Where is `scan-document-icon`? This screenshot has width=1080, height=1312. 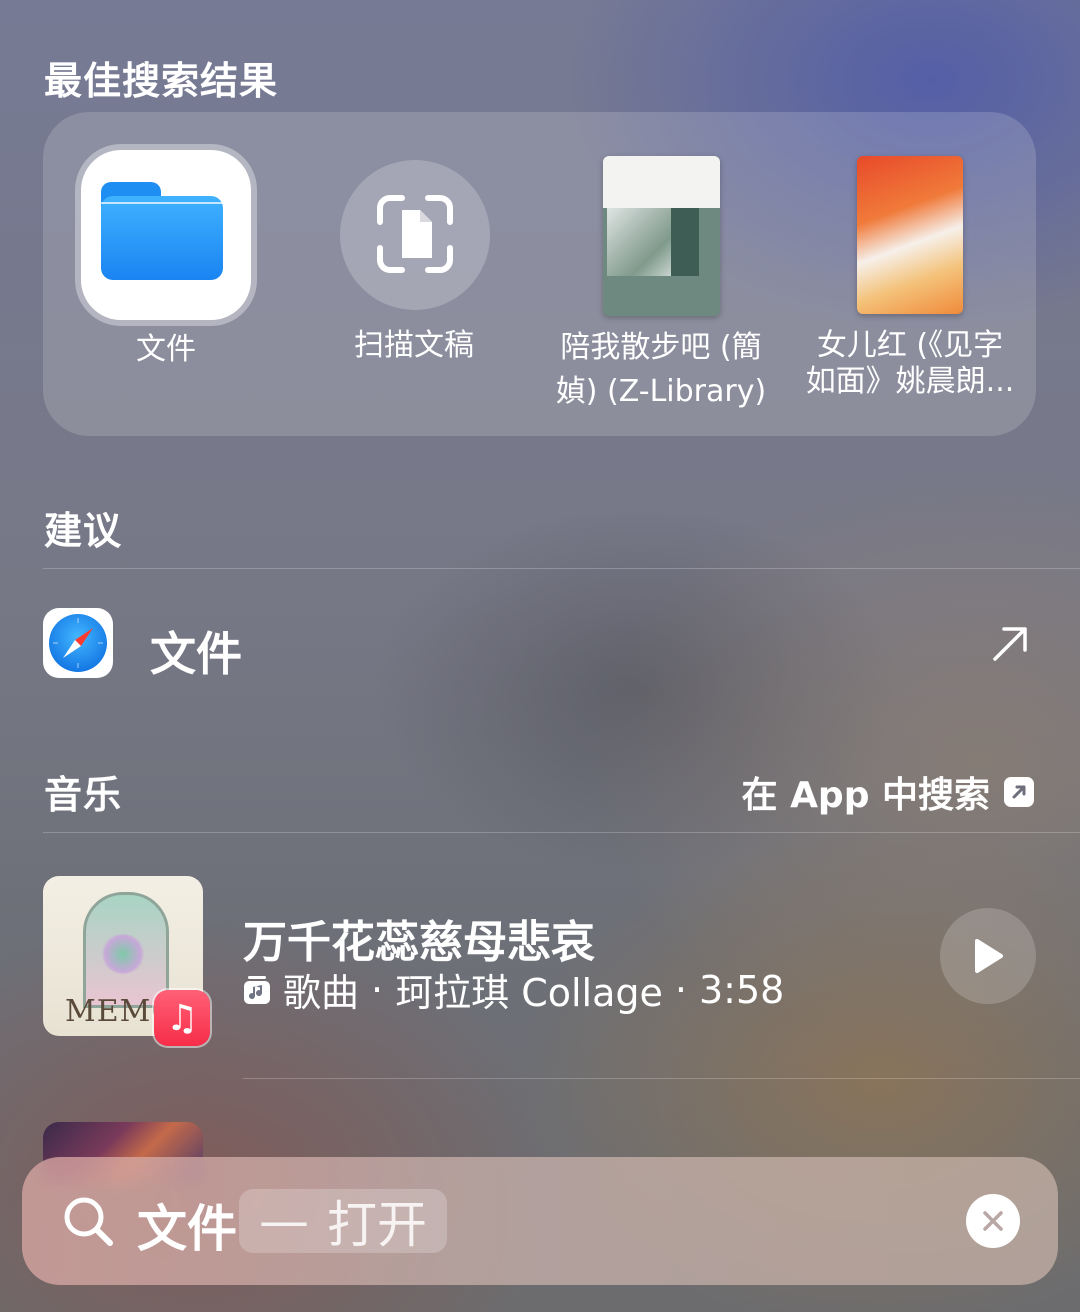 scan-document-icon is located at coordinates (415, 235).